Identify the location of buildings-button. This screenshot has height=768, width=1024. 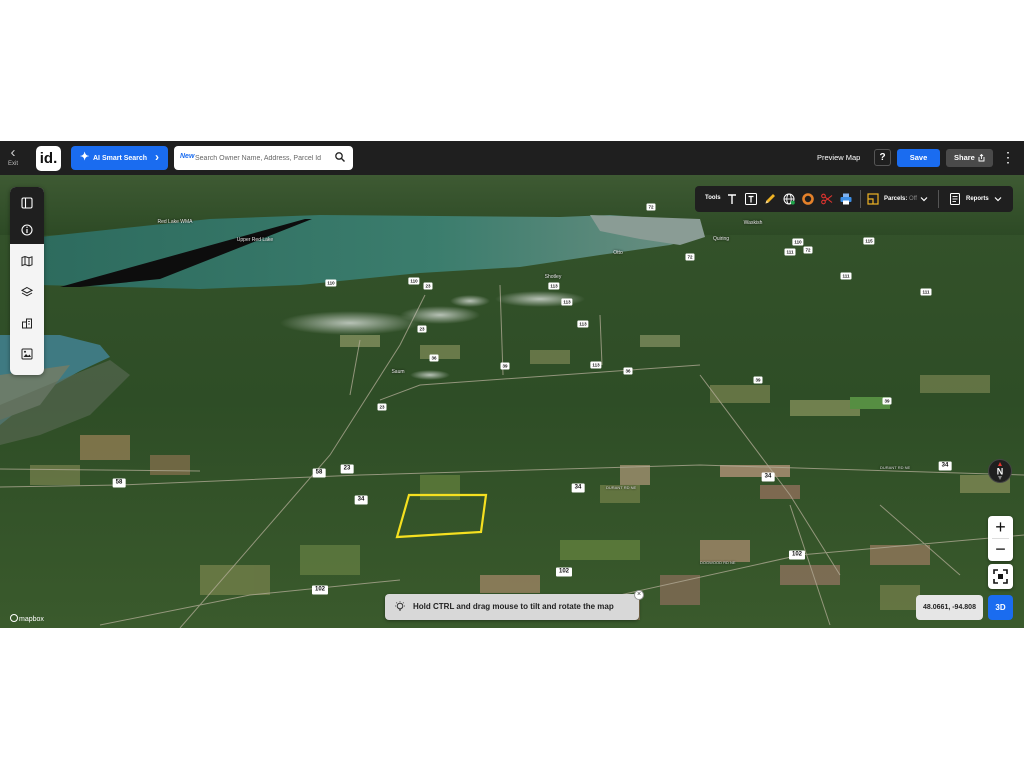
(27, 323).